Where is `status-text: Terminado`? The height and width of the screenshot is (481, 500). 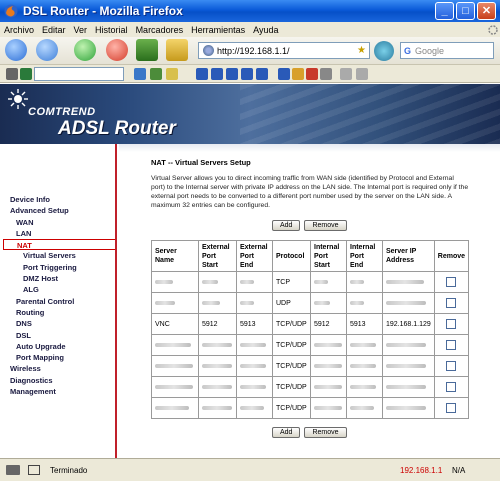
status-text: Terminado is located at coordinates (69, 470).